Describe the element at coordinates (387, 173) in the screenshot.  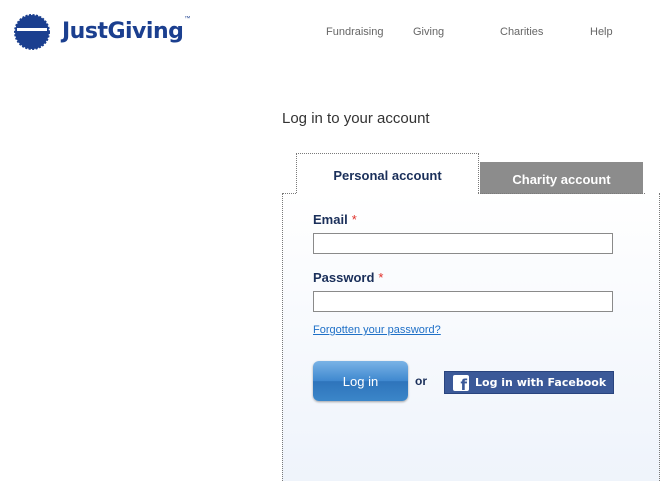
I see `tab-personal-account: Personal account` at that location.